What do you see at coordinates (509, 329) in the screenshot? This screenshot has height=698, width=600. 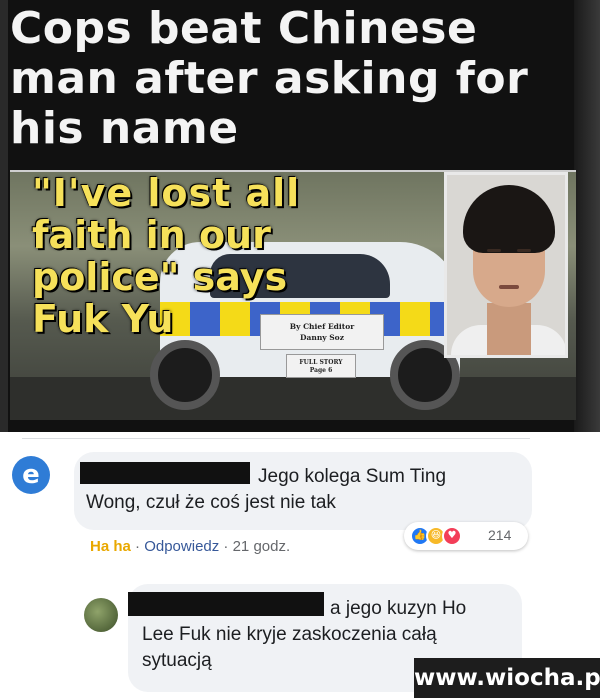 I see `portrait-neck` at bounding box center [509, 329].